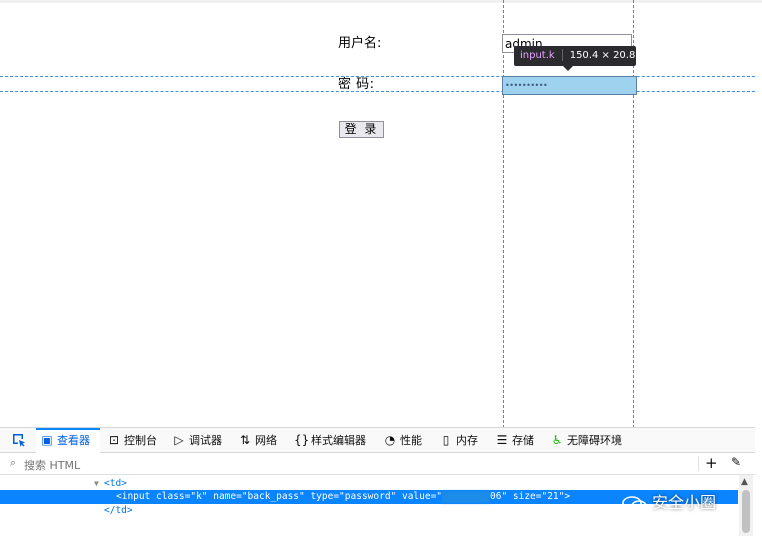 This screenshot has height=536, width=762. I want to click on watermark-text: 安全小圈, so click(684, 502).